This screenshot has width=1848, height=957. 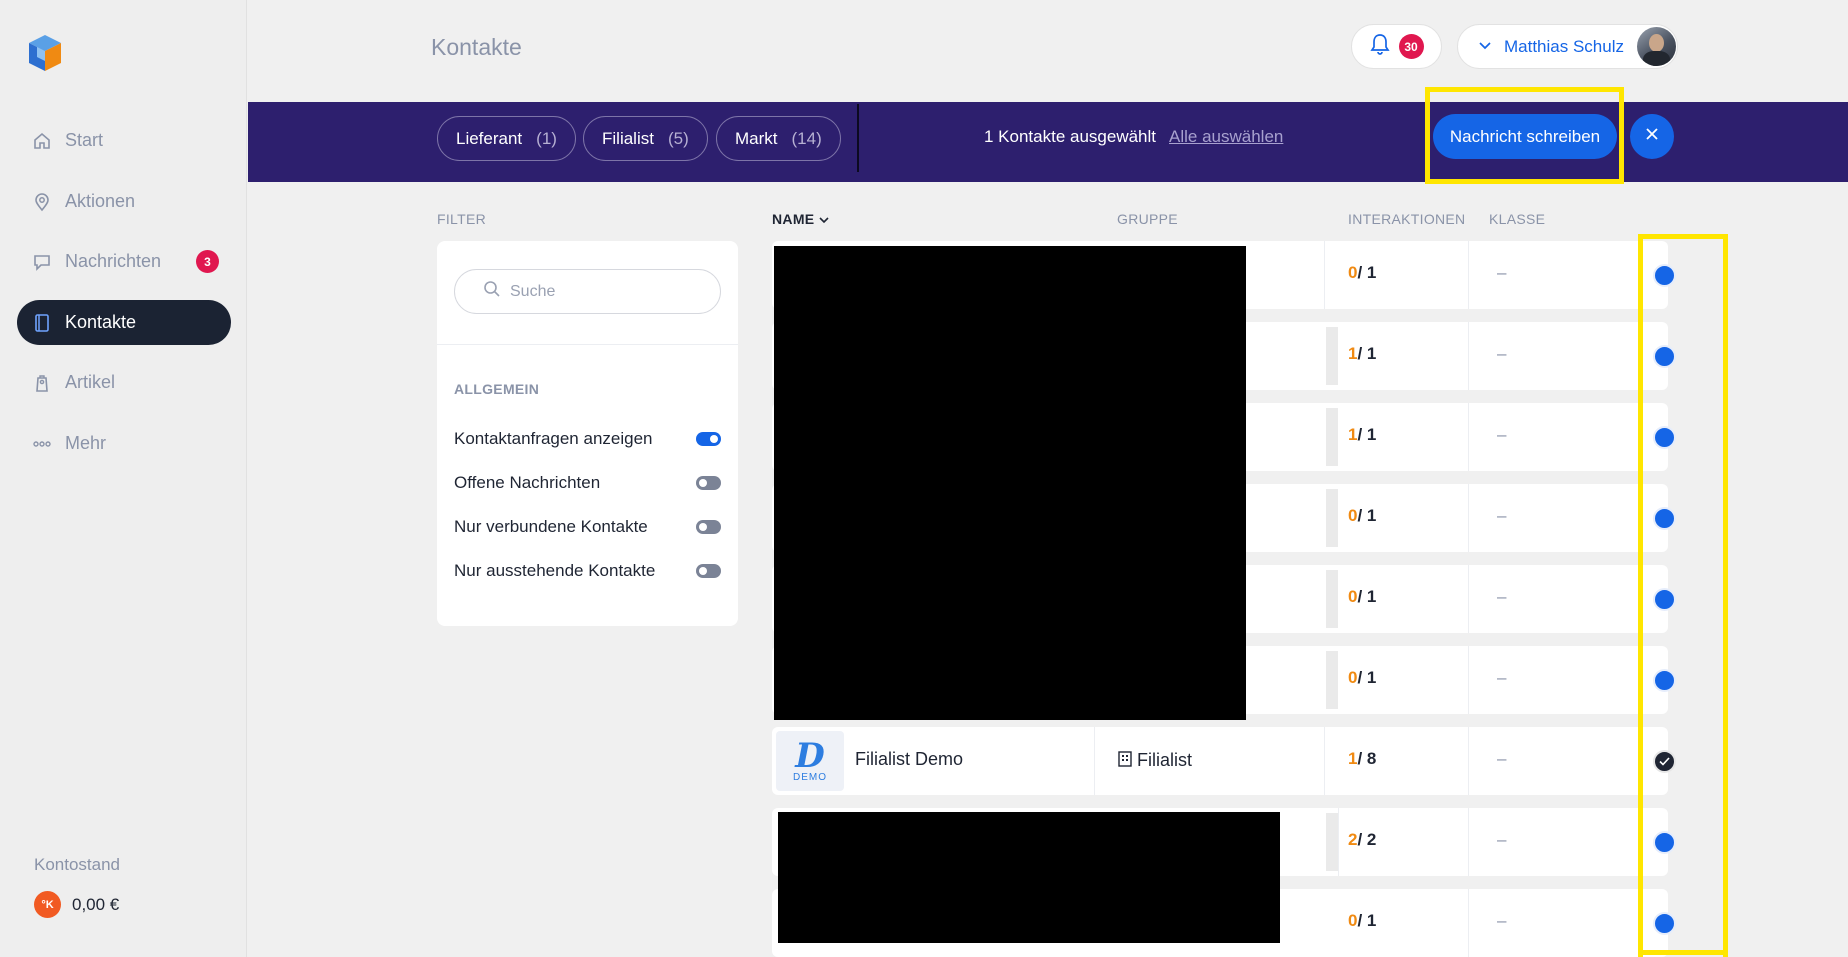 I want to click on chip-count: (1), so click(x=546, y=138).